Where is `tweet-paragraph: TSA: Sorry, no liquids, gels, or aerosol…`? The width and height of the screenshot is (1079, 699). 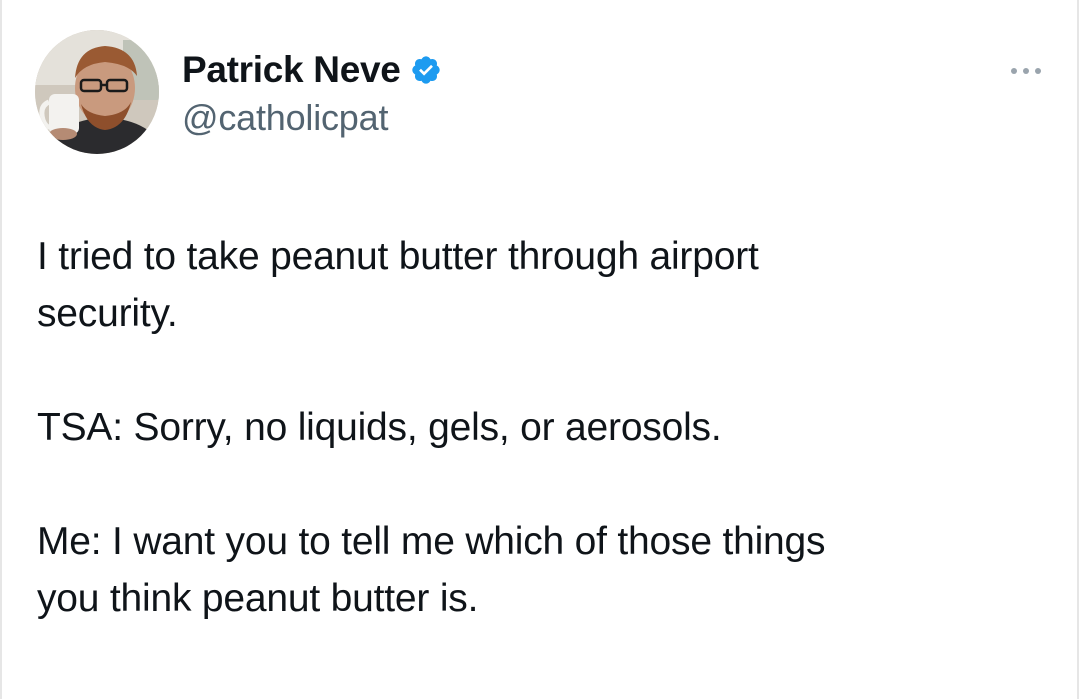 tweet-paragraph: TSA: Sorry, no liquids, gels, or aerosol… is located at coordinates (379, 427).